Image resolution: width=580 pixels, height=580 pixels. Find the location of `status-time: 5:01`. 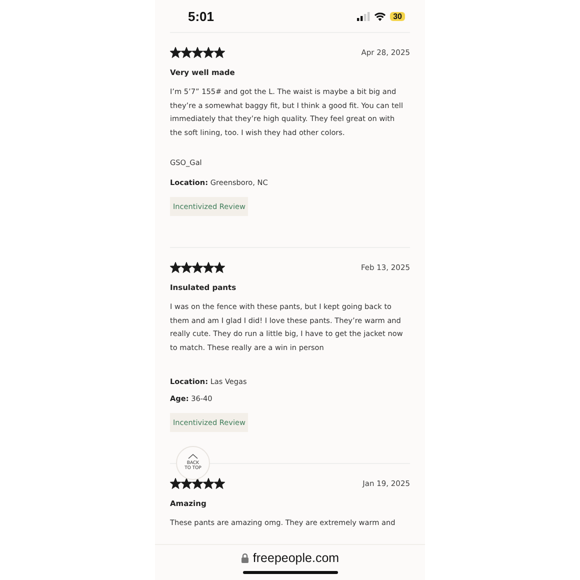

status-time: 5:01 is located at coordinates (201, 16).